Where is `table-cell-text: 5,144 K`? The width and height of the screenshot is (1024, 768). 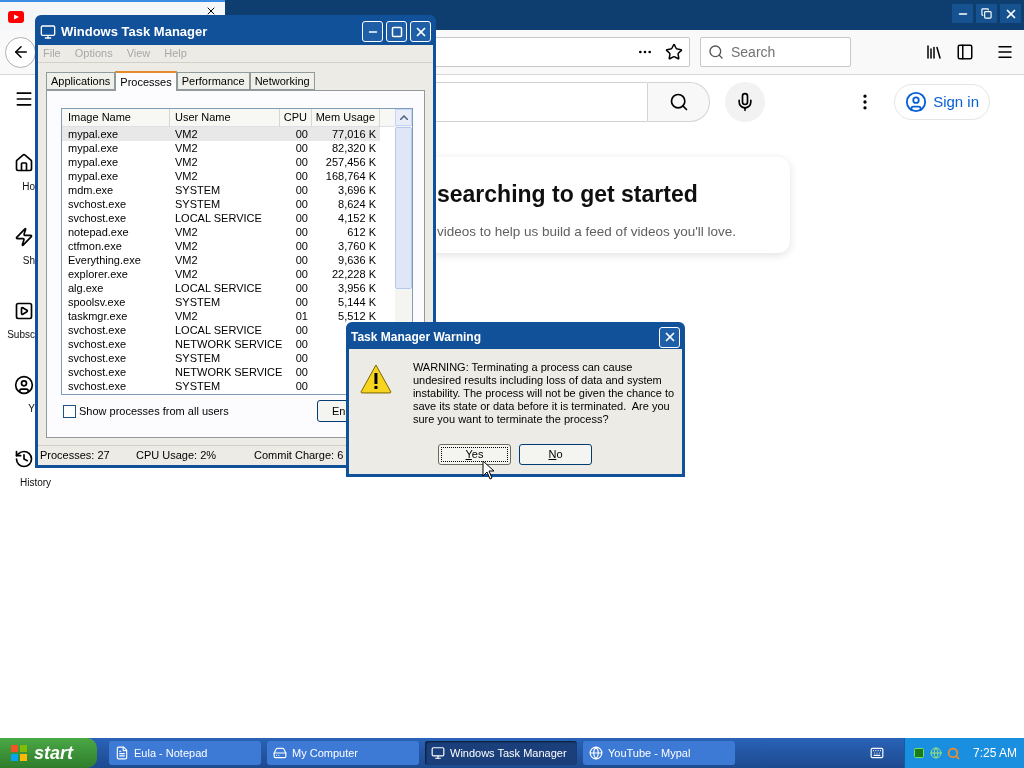
table-cell-text: 5,144 K is located at coordinates (357, 302).